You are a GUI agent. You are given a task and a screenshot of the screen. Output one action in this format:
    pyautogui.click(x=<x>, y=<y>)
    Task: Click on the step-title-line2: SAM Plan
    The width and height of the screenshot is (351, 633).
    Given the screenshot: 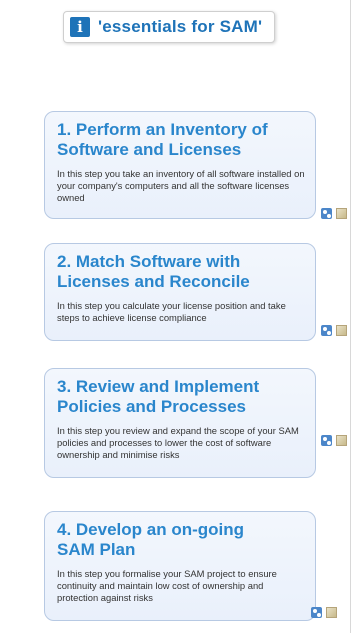 What is the action you would take?
    pyautogui.click(x=96, y=549)
    